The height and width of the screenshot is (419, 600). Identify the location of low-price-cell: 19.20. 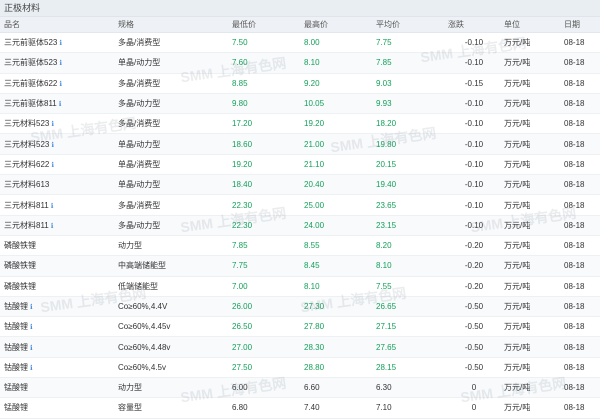
(264, 165).